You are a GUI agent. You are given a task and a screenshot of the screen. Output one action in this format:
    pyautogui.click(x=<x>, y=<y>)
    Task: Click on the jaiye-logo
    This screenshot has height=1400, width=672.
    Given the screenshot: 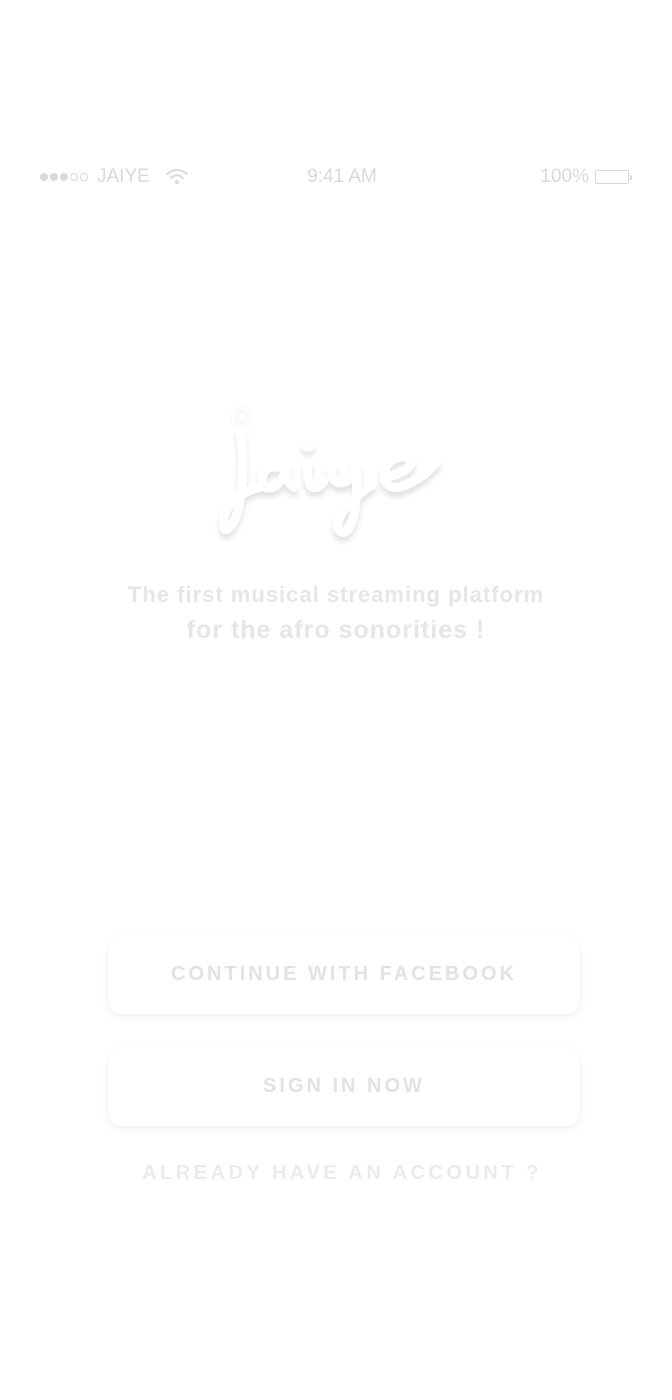 What is the action you would take?
    pyautogui.click(x=336, y=475)
    